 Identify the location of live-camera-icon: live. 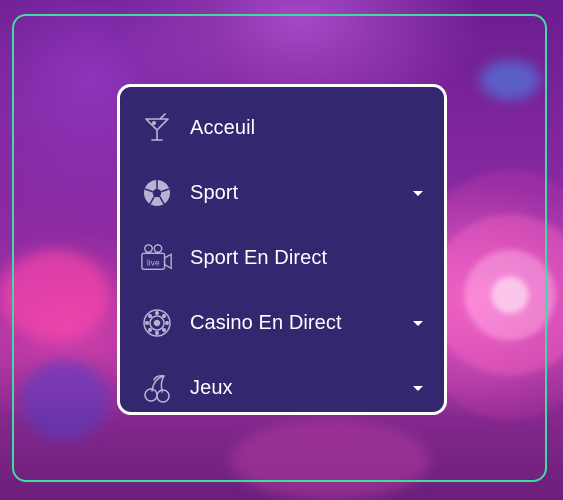
(157, 258).